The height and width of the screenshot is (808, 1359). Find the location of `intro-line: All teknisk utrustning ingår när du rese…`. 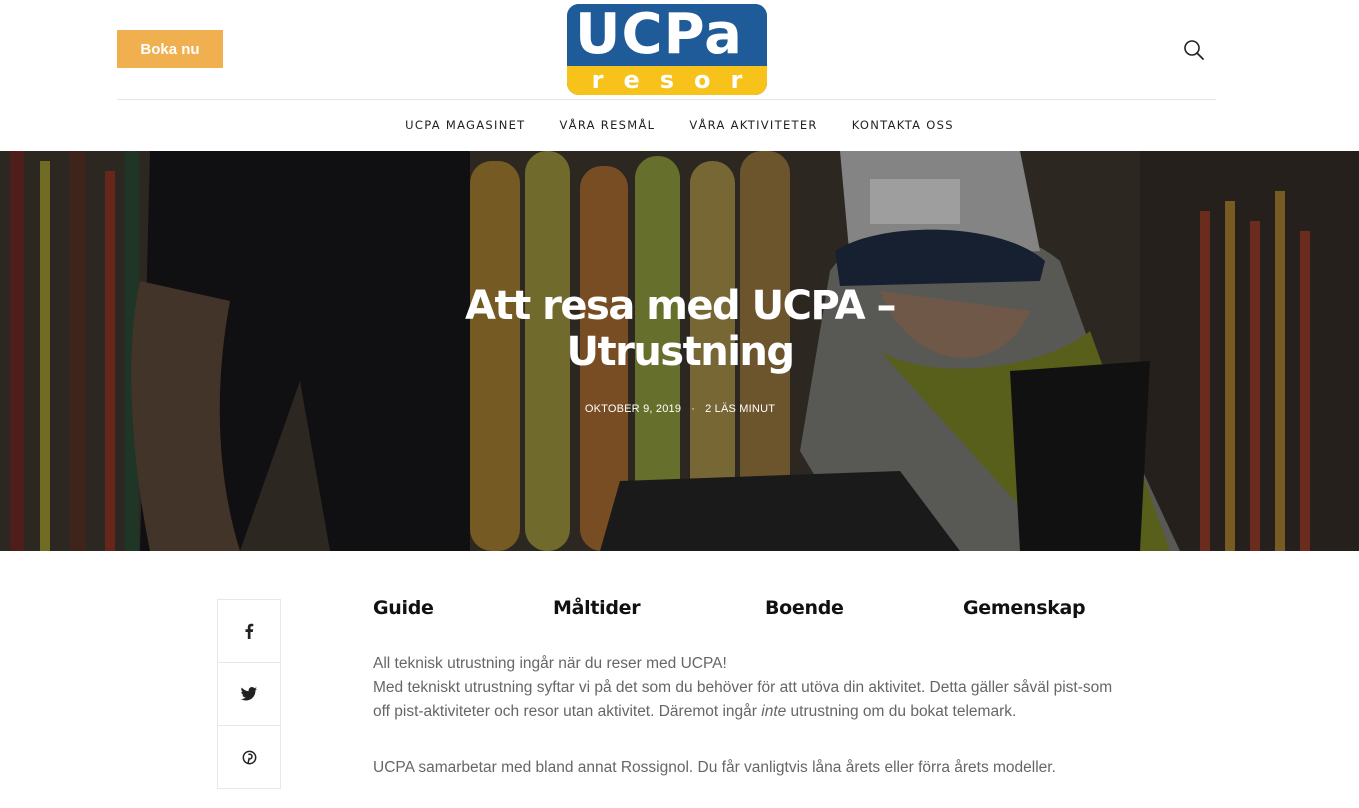

intro-line: All teknisk utrustning ingår när du rese… is located at coordinates (550, 663).